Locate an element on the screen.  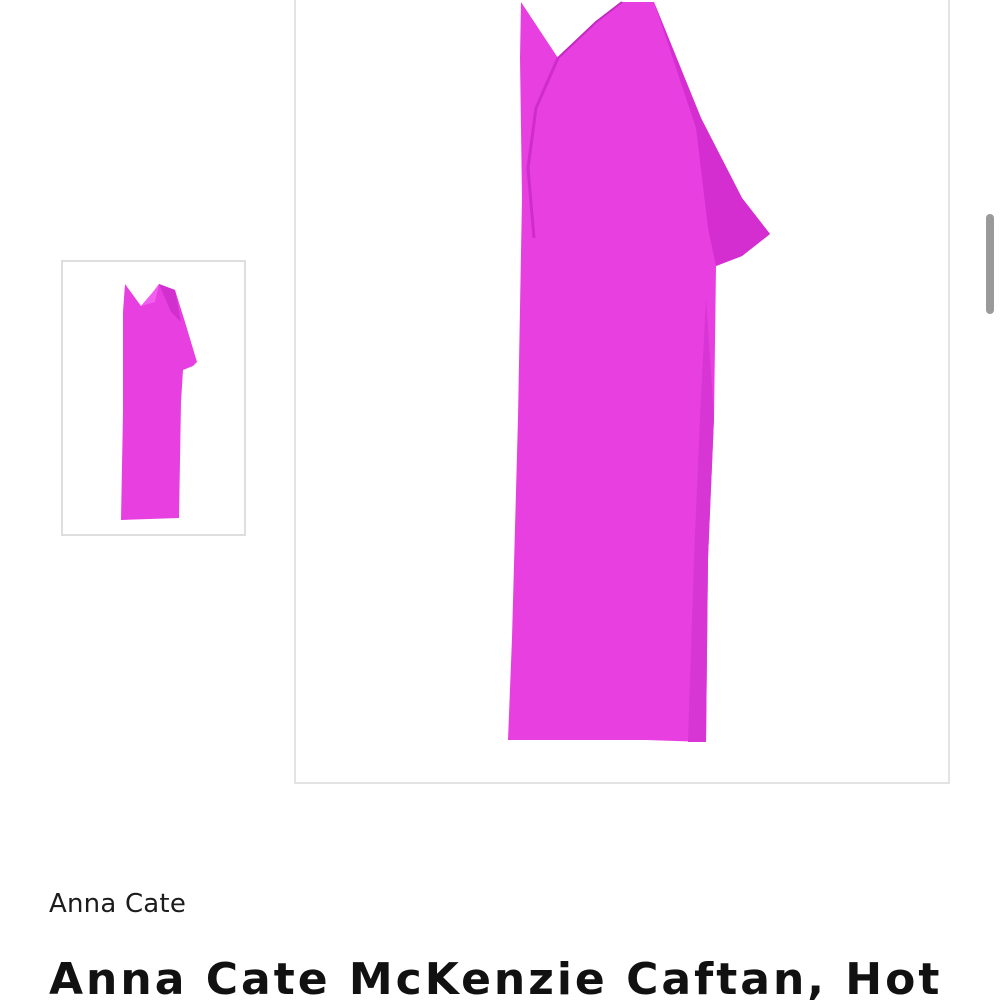
product-thumbnail is located at coordinates (153, 398).